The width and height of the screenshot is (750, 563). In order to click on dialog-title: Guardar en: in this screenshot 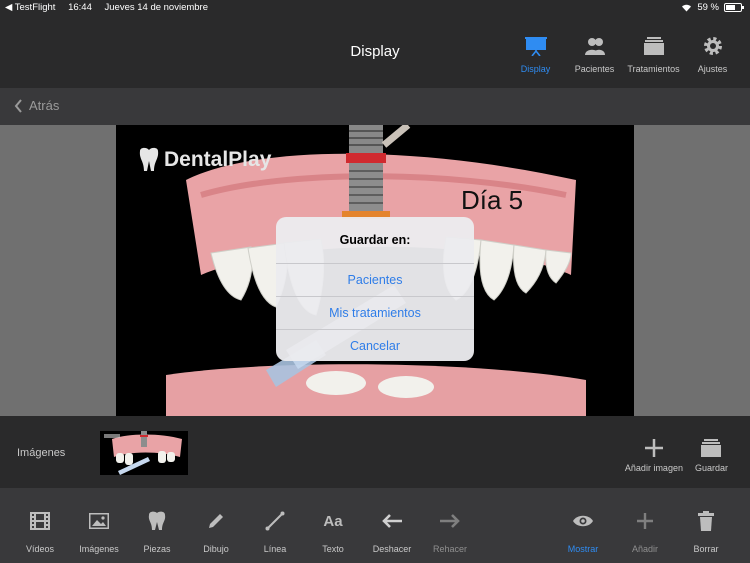, I will do `click(375, 240)`.